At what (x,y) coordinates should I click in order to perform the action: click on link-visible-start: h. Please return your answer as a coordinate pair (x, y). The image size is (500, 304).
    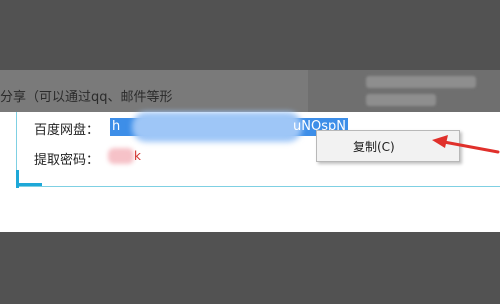
    Looking at the image, I should click on (116, 126).